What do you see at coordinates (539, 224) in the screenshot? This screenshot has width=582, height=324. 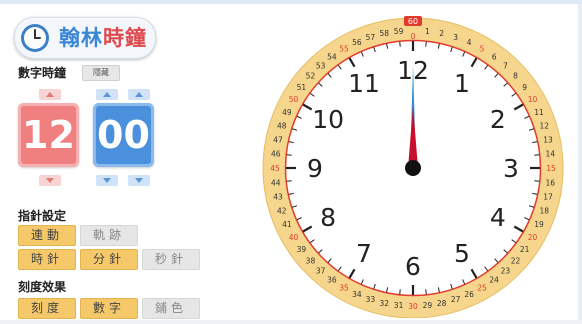 I see `minute-number: 19` at bounding box center [539, 224].